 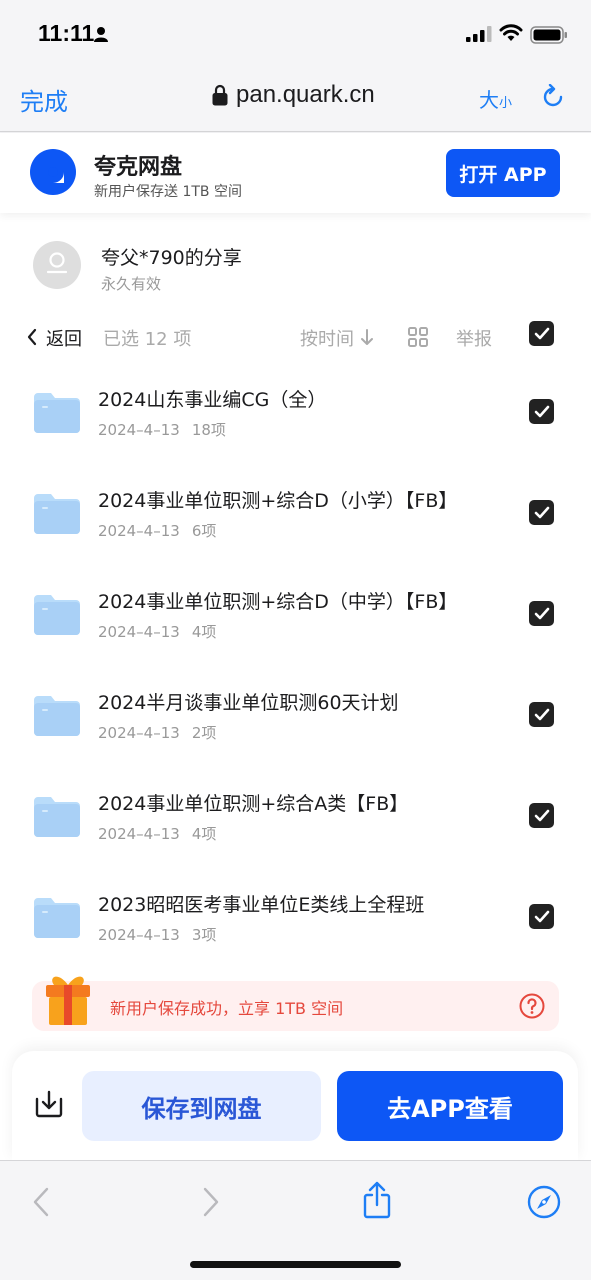 What do you see at coordinates (479, 34) in the screenshot?
I see `cellular-signal-icon` at bounding box center [479, 34].